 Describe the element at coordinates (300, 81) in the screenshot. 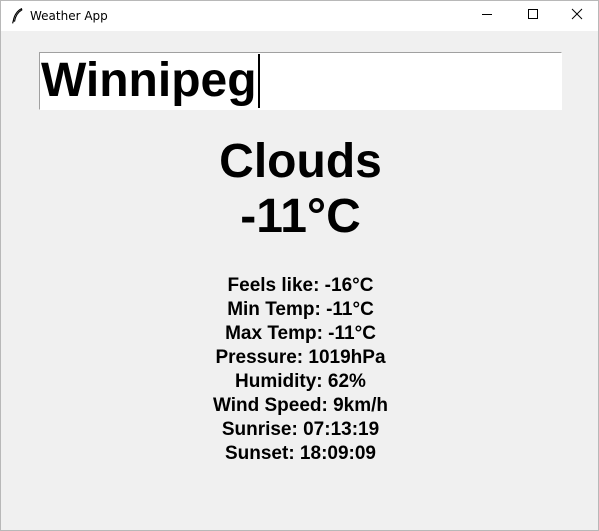

I see `city-search-input: Winnipeg` at that location.